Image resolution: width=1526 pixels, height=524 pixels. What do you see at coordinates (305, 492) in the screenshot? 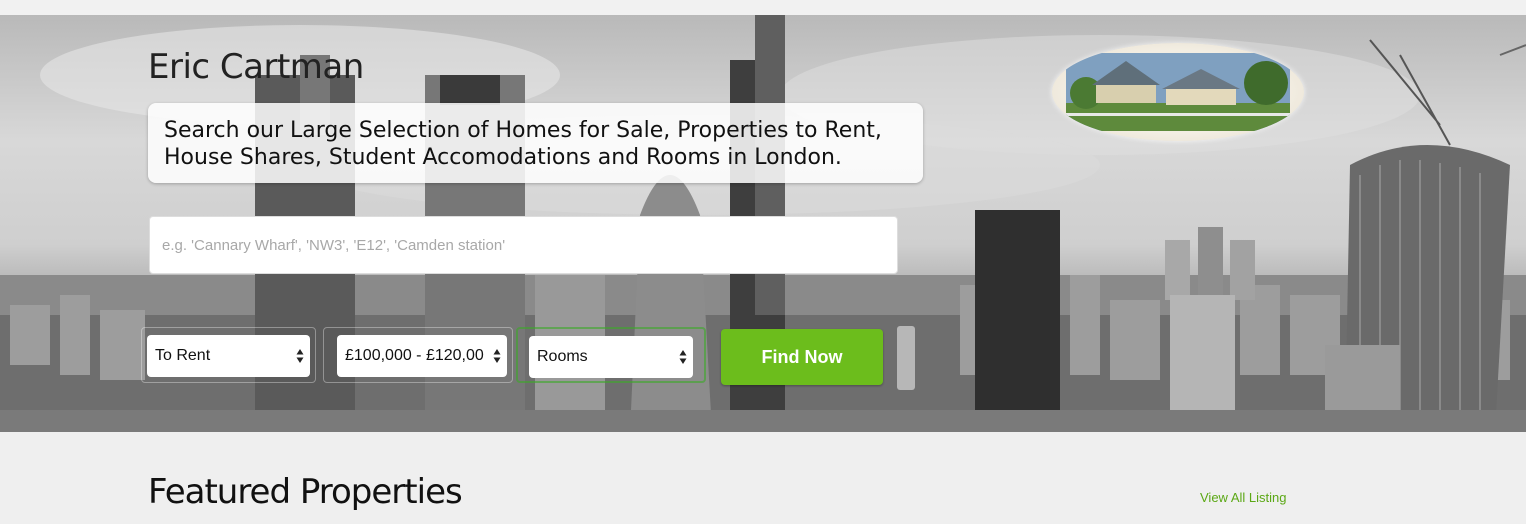
I see `featured-properties-heading: Featured Properties` at bounding box center [305, 492].